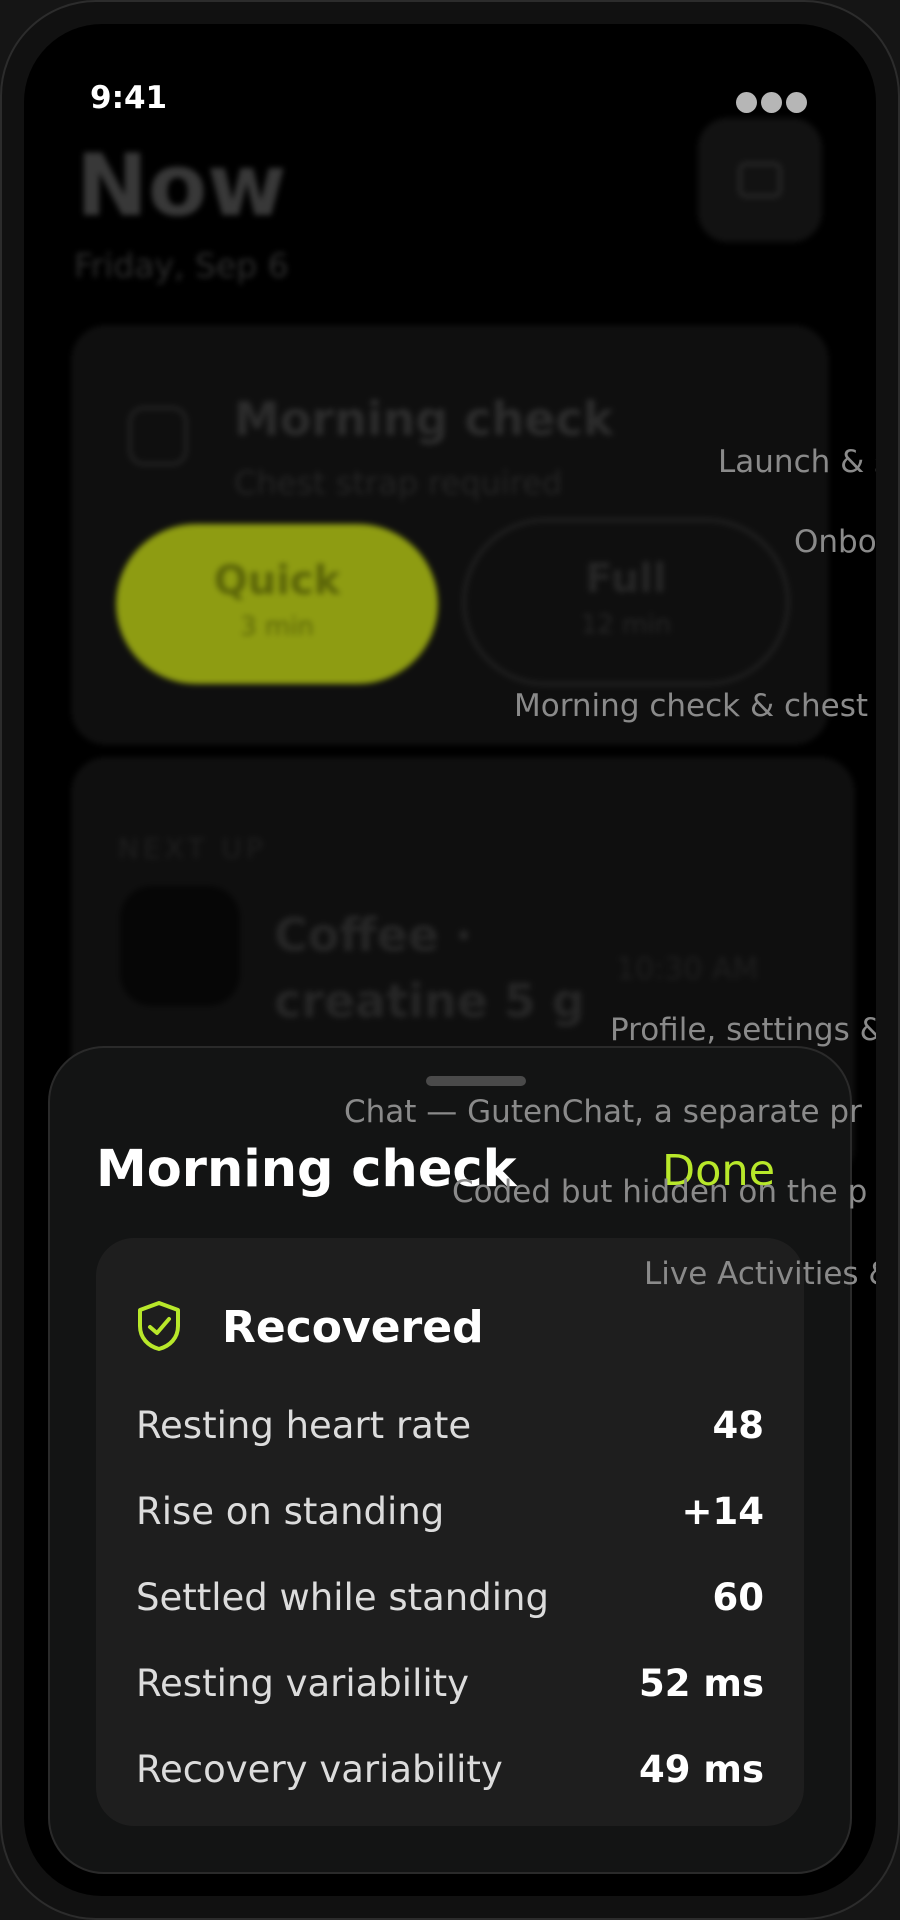  I want to click on pill-icon, so click(180, 946).